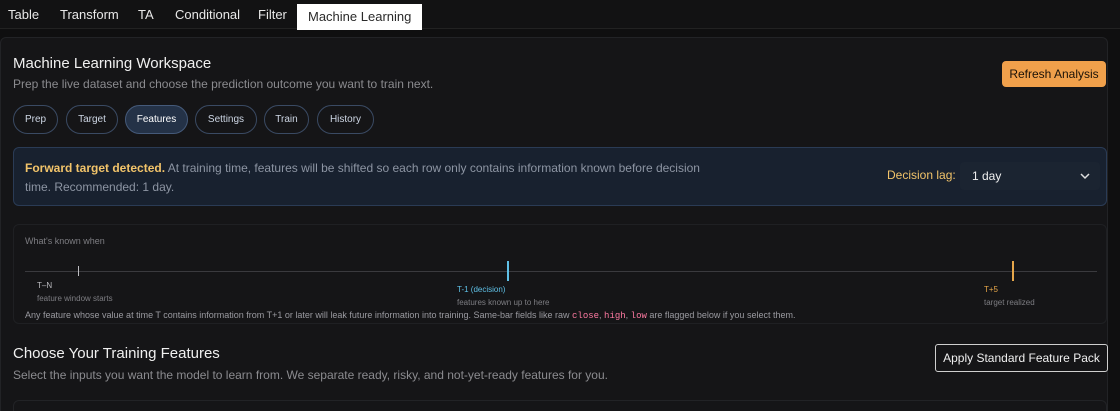 The height and width of the screenshot is (411, 1120). What do you see at coordinates (481, 289) in the screenshot?
I see `timeline-label-decision: T-1 (decision)` at bounding box center [481, 289].